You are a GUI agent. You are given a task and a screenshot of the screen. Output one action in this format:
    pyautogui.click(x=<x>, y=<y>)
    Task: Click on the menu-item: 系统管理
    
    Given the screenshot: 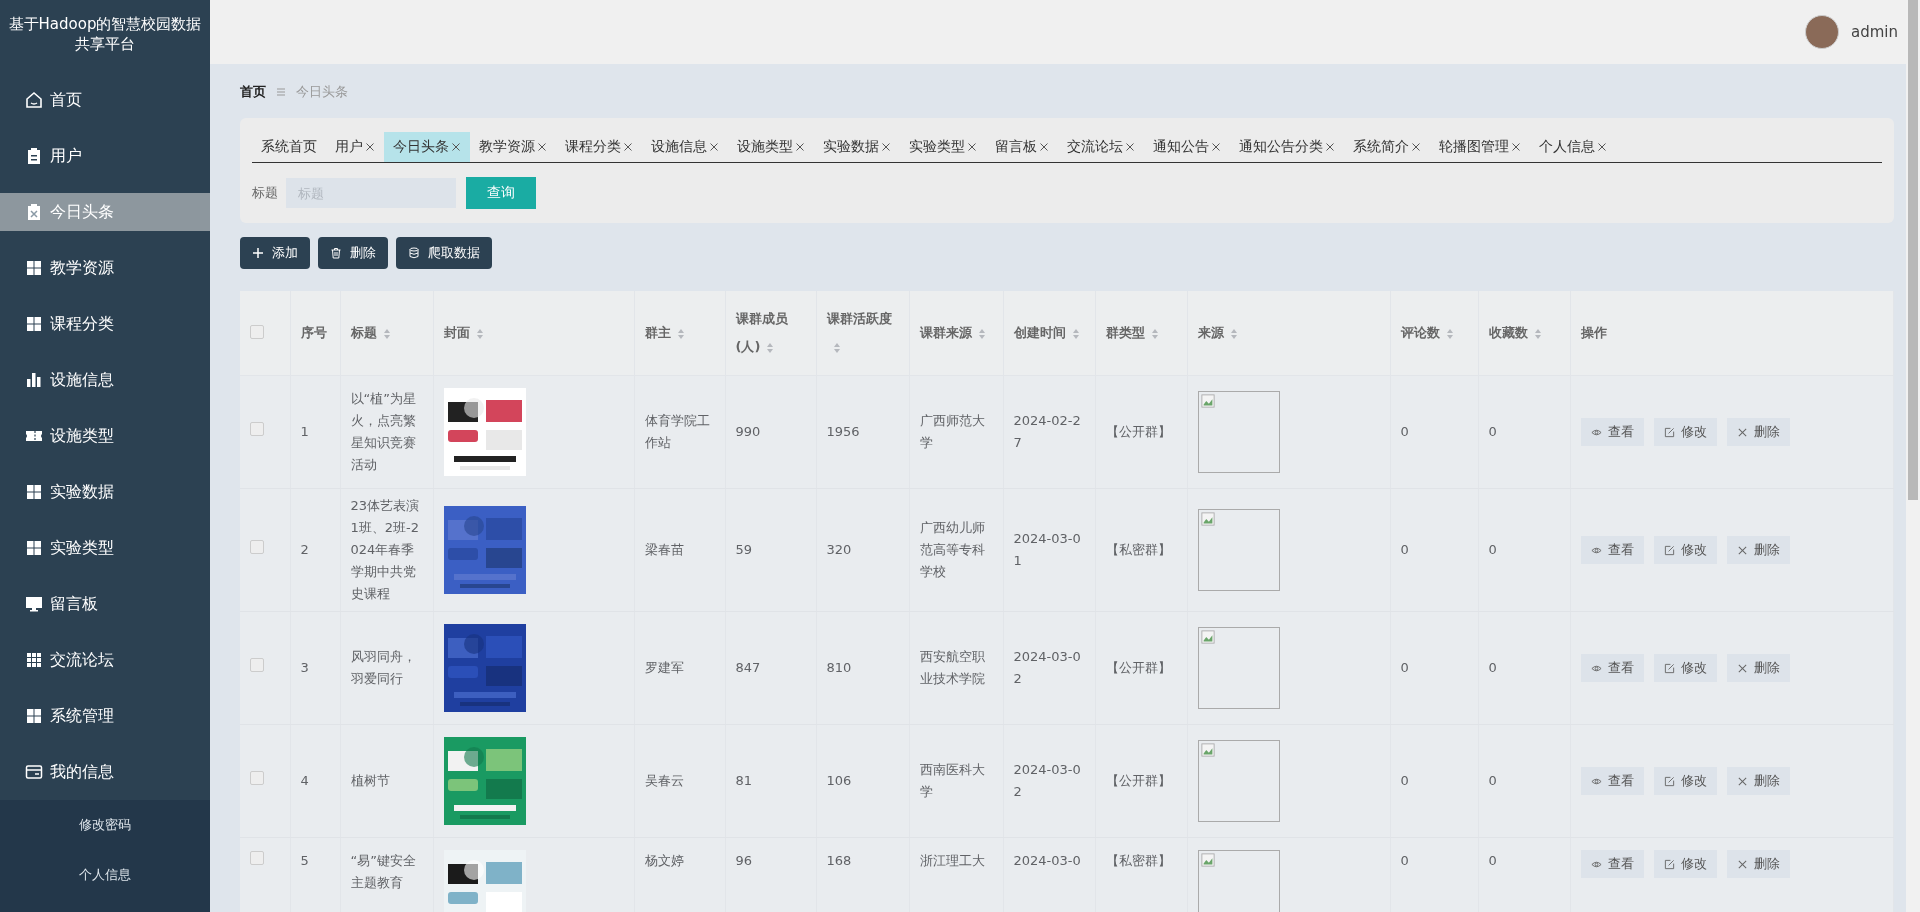 What is the action you would take?
    pyautogui.click(x=105, y=716)
    